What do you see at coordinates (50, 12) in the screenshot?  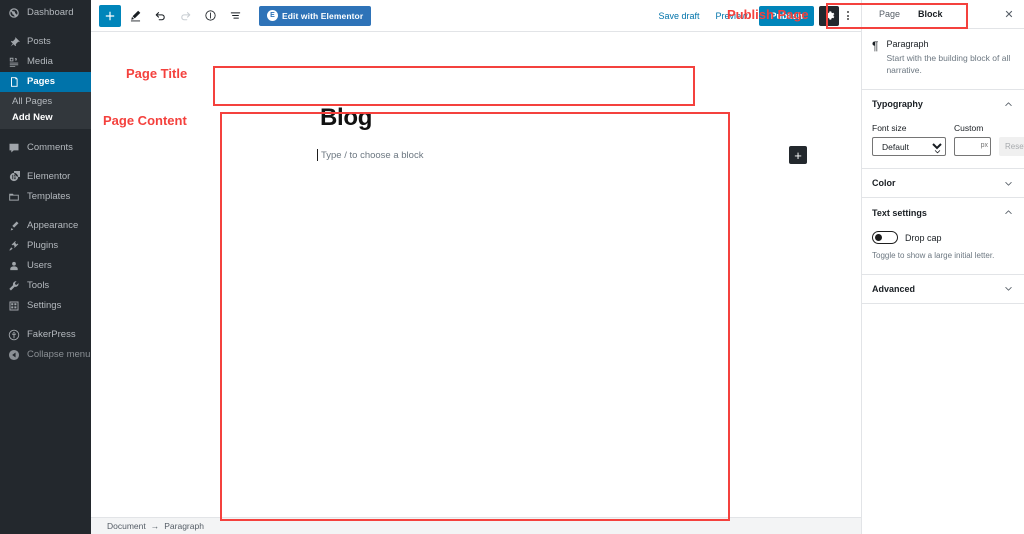 I see `sidebar-item-label: Dashboard` at bounding box center [50, 12].